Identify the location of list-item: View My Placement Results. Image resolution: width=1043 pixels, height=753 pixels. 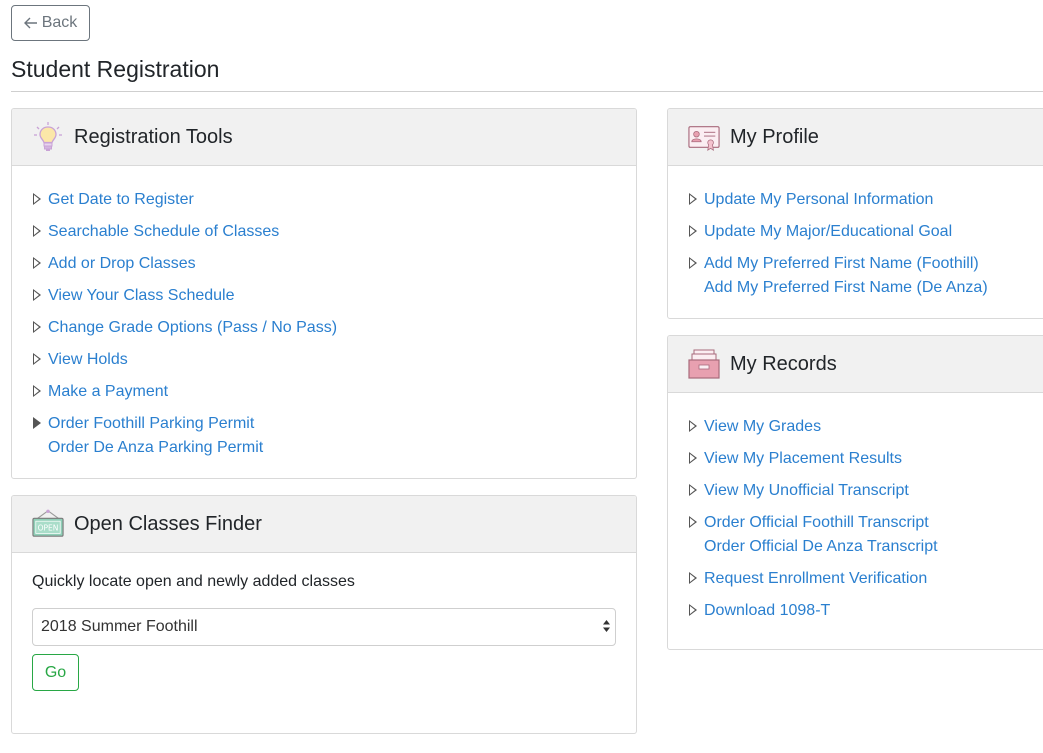
(857, 459).